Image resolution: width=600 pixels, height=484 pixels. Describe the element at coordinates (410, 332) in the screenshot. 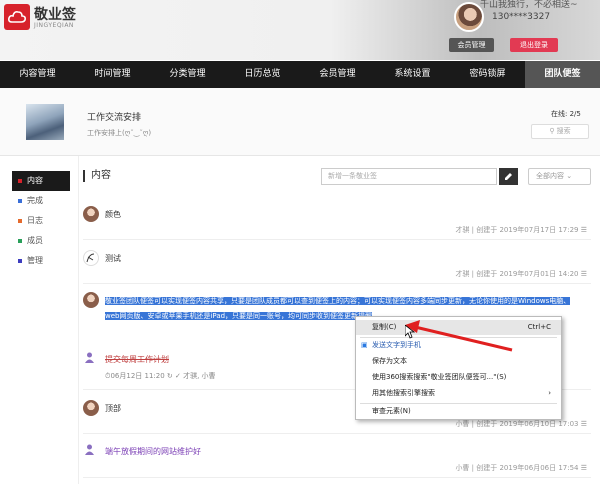

I see `cursor-icon` at that location.